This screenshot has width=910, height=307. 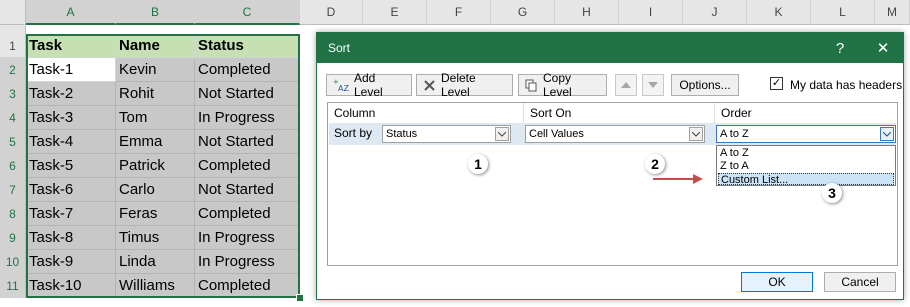 I want to click on add-level-button: + AZ Add Level, so click(x=369, y=85).